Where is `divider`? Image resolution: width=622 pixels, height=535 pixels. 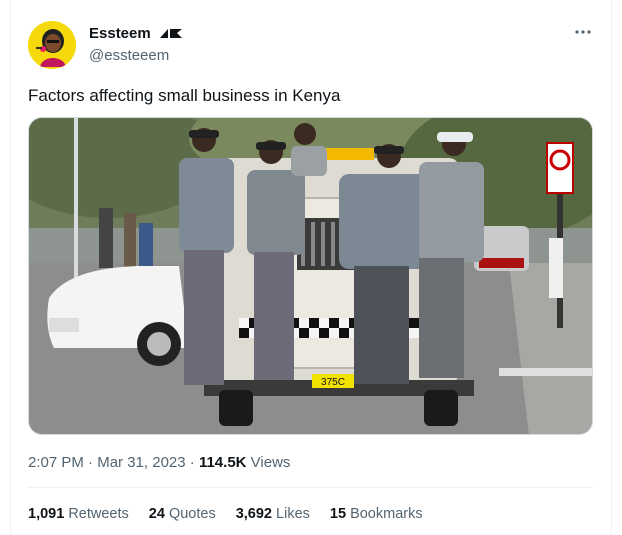 divider is located at coordinates (311, 487).